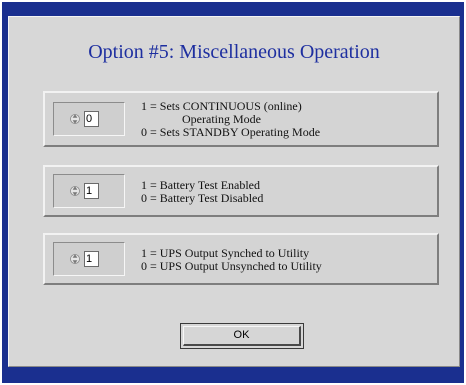  I want to click on ups-sync-line-2: 0 = UPS Output Unsynched to Utility, so click(231, 266).